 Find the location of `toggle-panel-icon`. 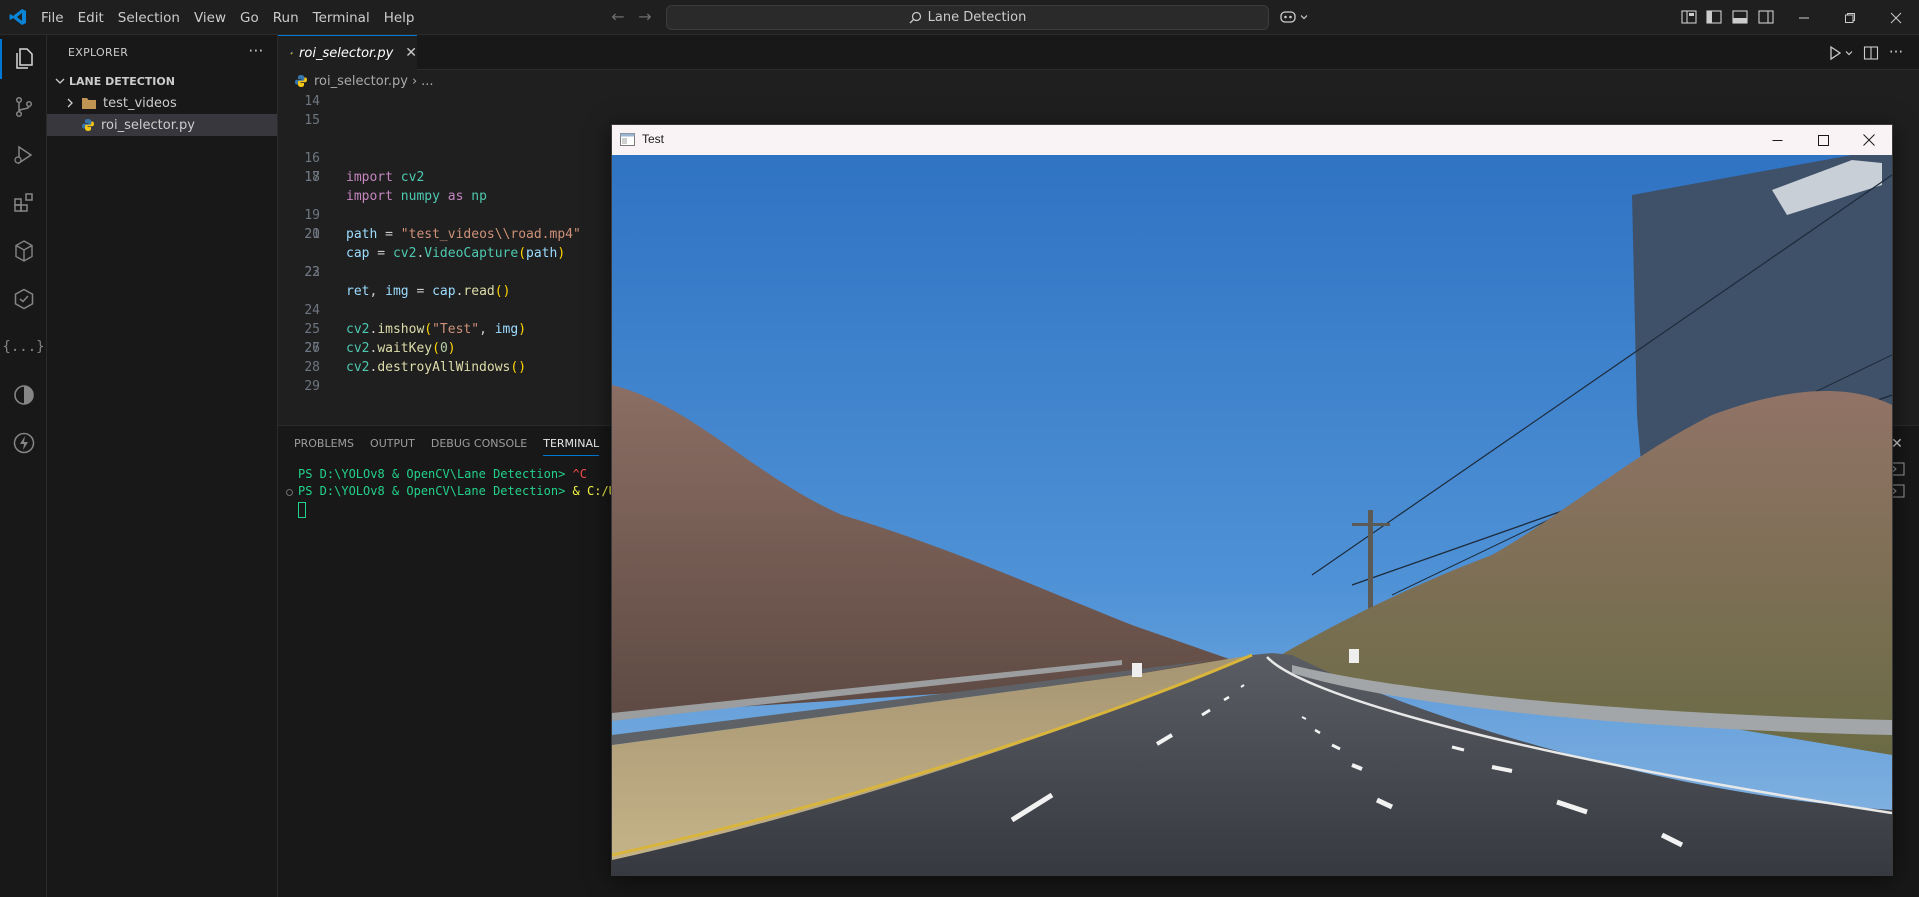

toggle-panel-icon is located at coordinates (1740, 17).